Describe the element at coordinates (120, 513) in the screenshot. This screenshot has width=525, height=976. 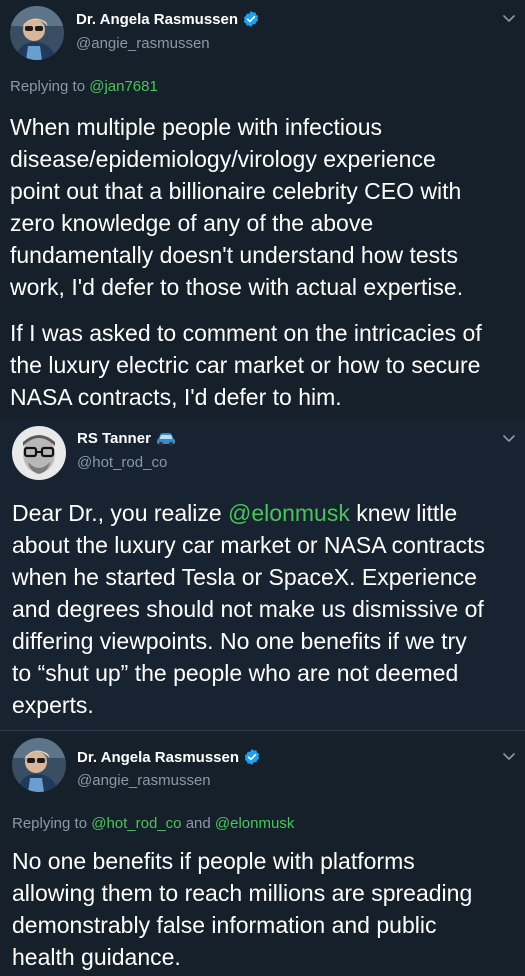
I see `text-segment: Dear Dr., you realize` at that location.